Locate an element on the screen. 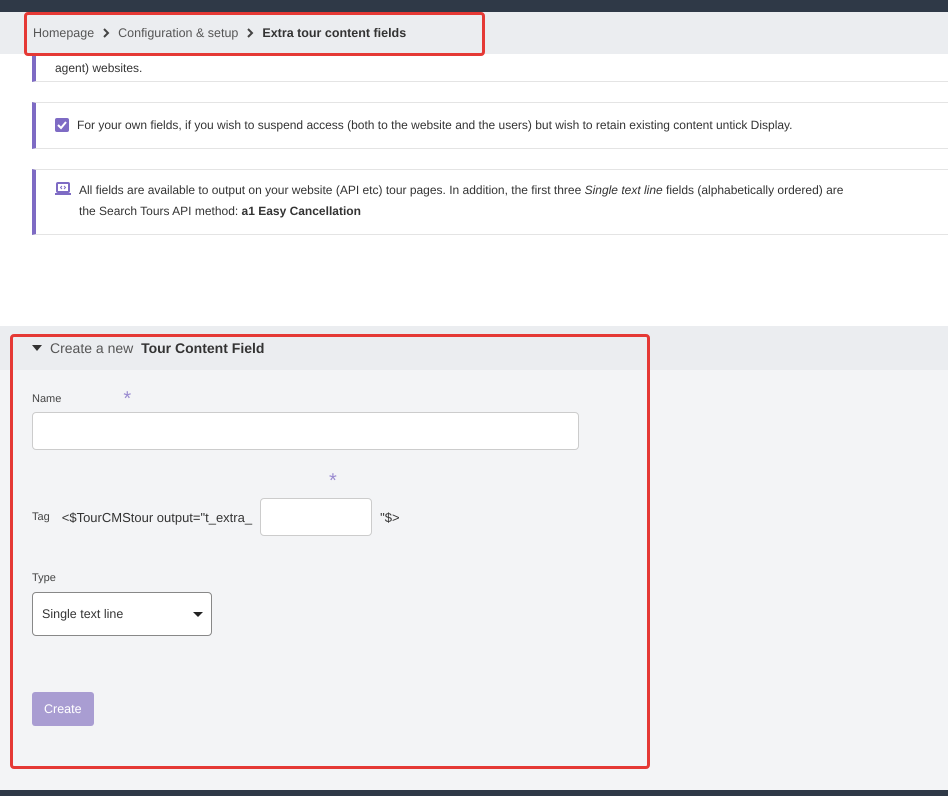 This screenshot has height=796, width=948. caret-icon is located at coordinates (198, 614).